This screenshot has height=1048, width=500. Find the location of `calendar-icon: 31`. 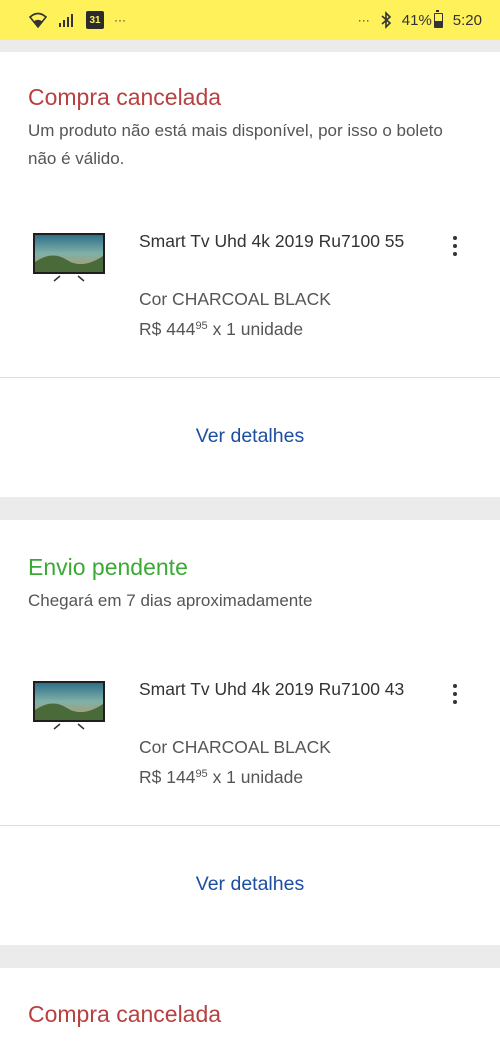

calendar-icon: 31 is located at coordinates (95, 20).